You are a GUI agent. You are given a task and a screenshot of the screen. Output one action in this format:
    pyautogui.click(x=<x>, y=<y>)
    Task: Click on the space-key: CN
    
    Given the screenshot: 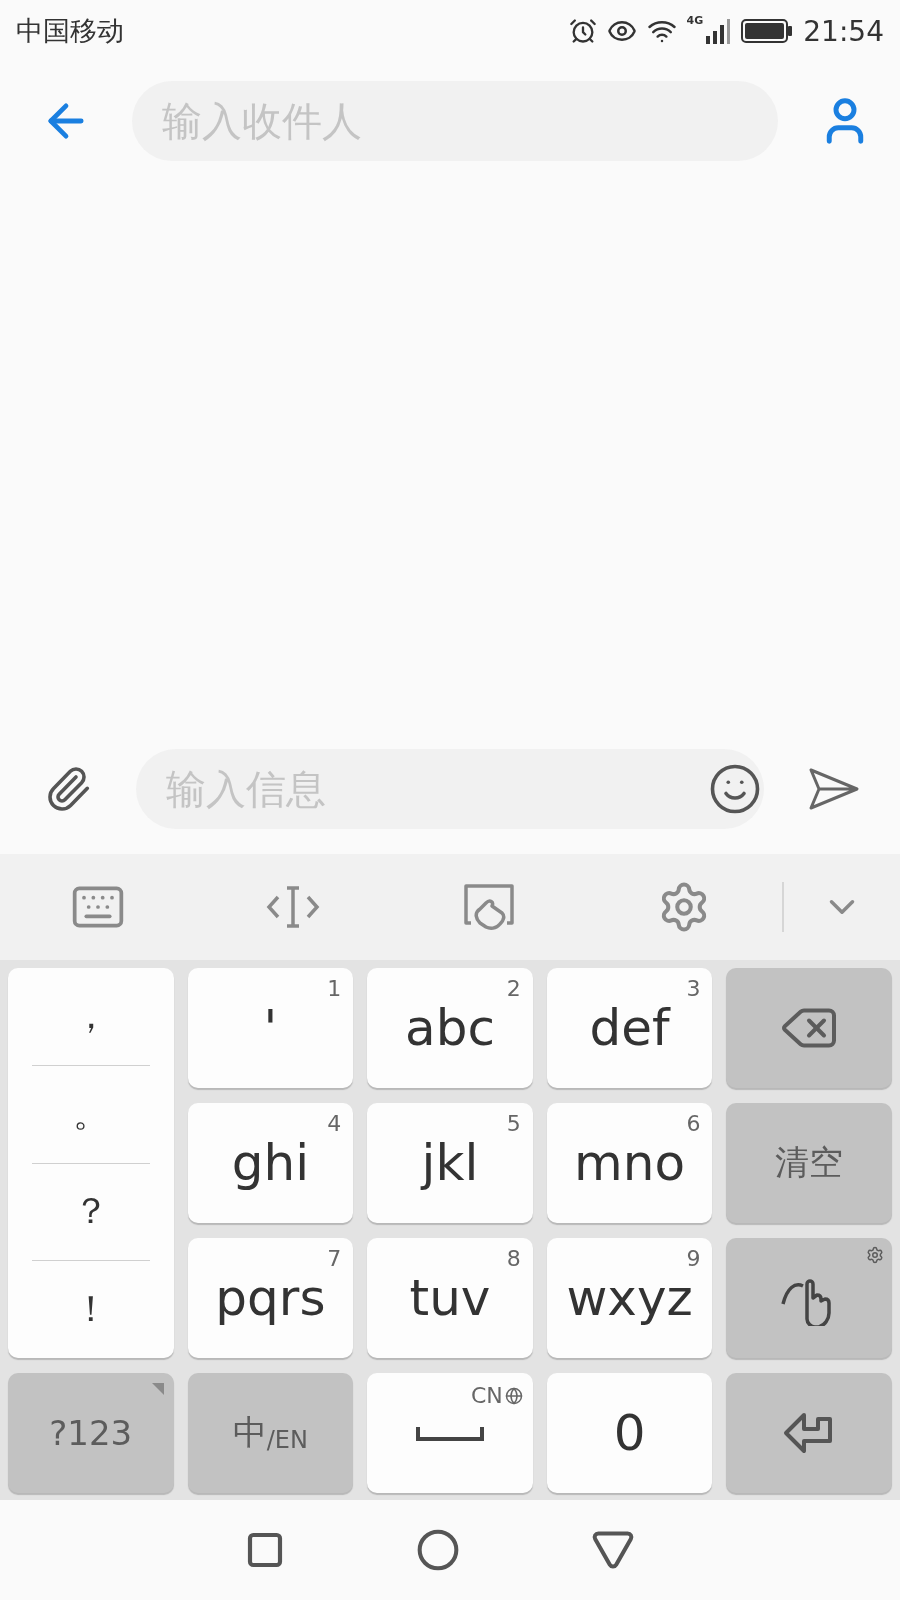 What is the action you would take?
    pyautogui.click(x=450, y=1433)
    